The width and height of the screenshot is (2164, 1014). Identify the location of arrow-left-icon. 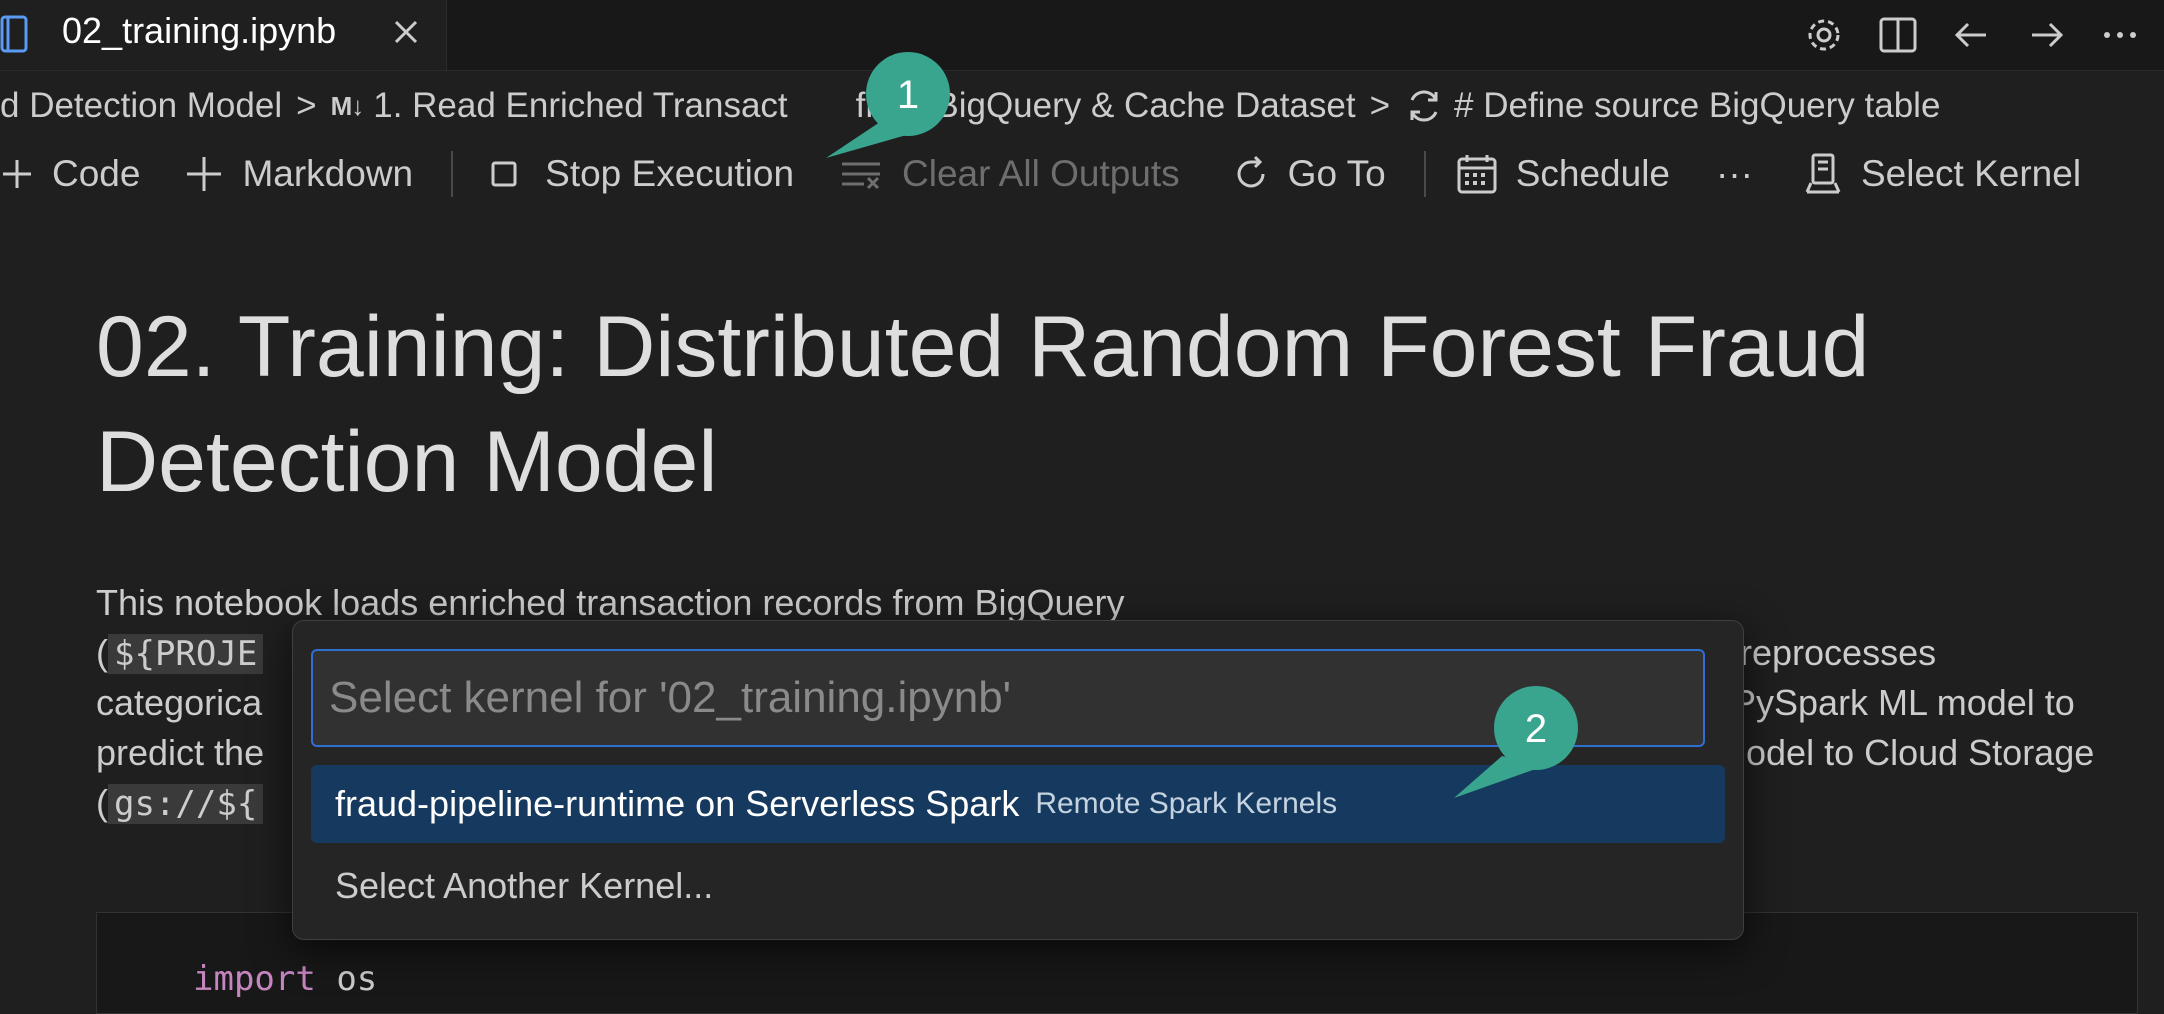
(1972, 35).